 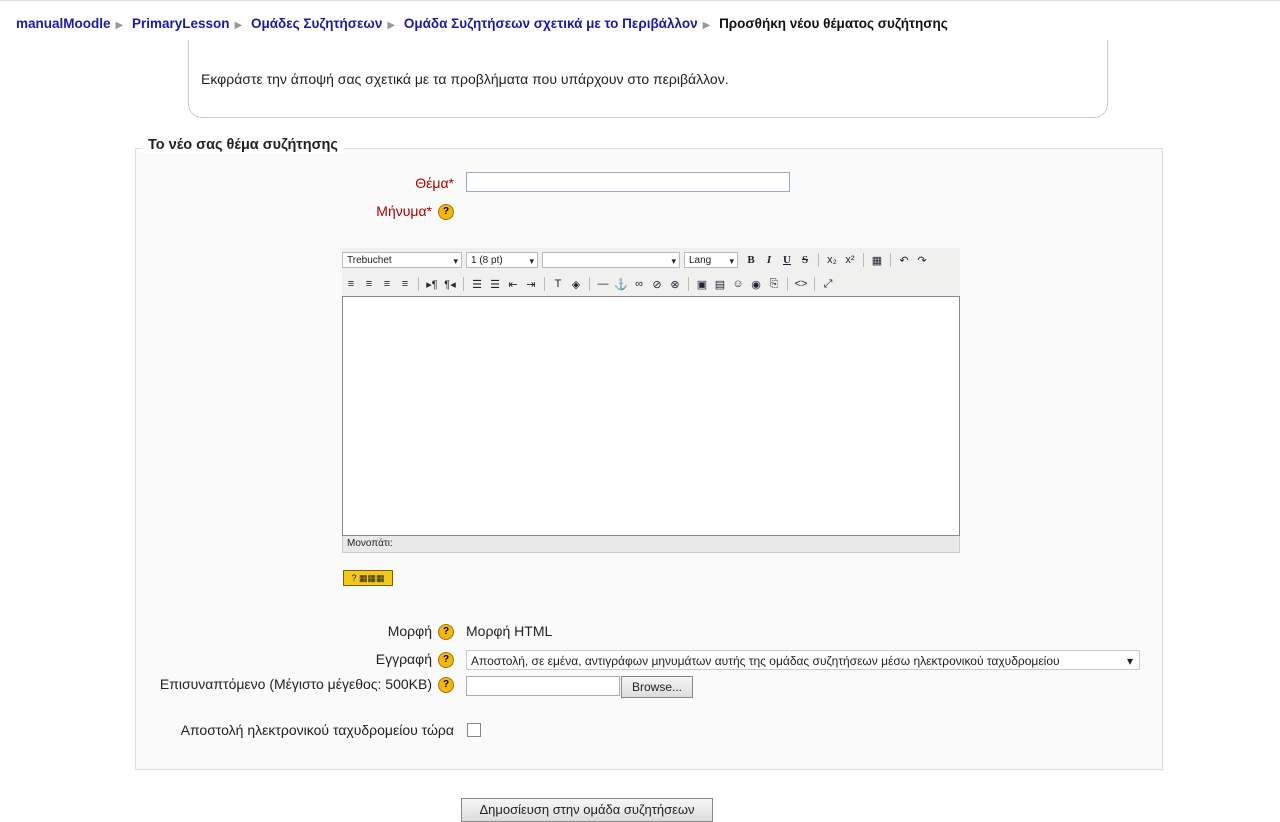 I want to click on format-label-row: Μορφή?, so click(x=304, y=632).